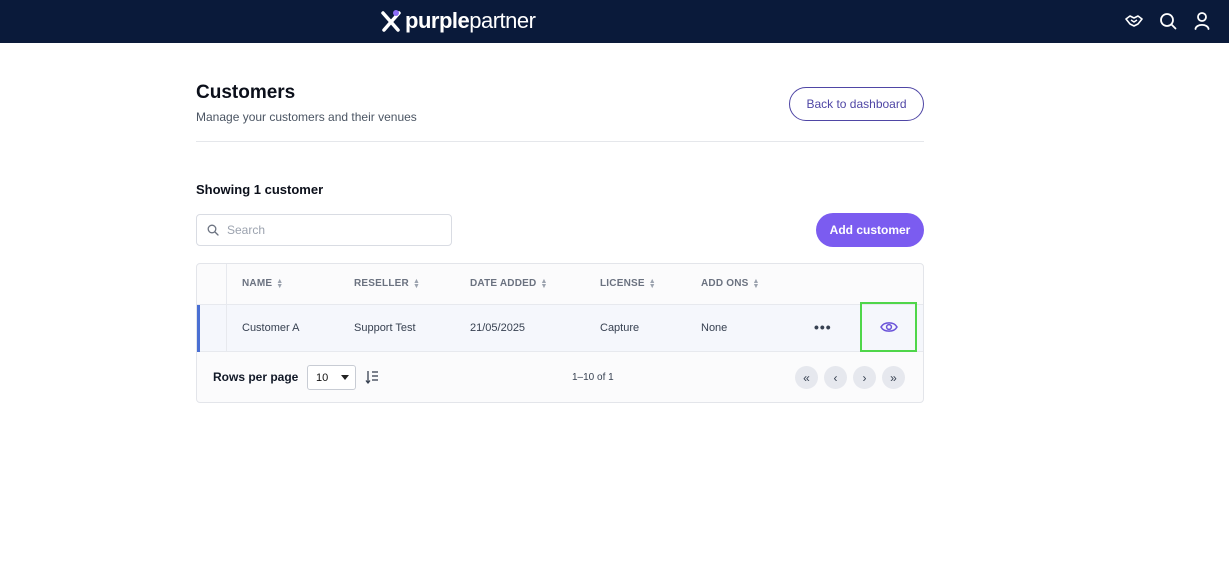 Image resolution: width=1229 pixels, height=575 pixels. I want to click on search-input, so click(327, 230).